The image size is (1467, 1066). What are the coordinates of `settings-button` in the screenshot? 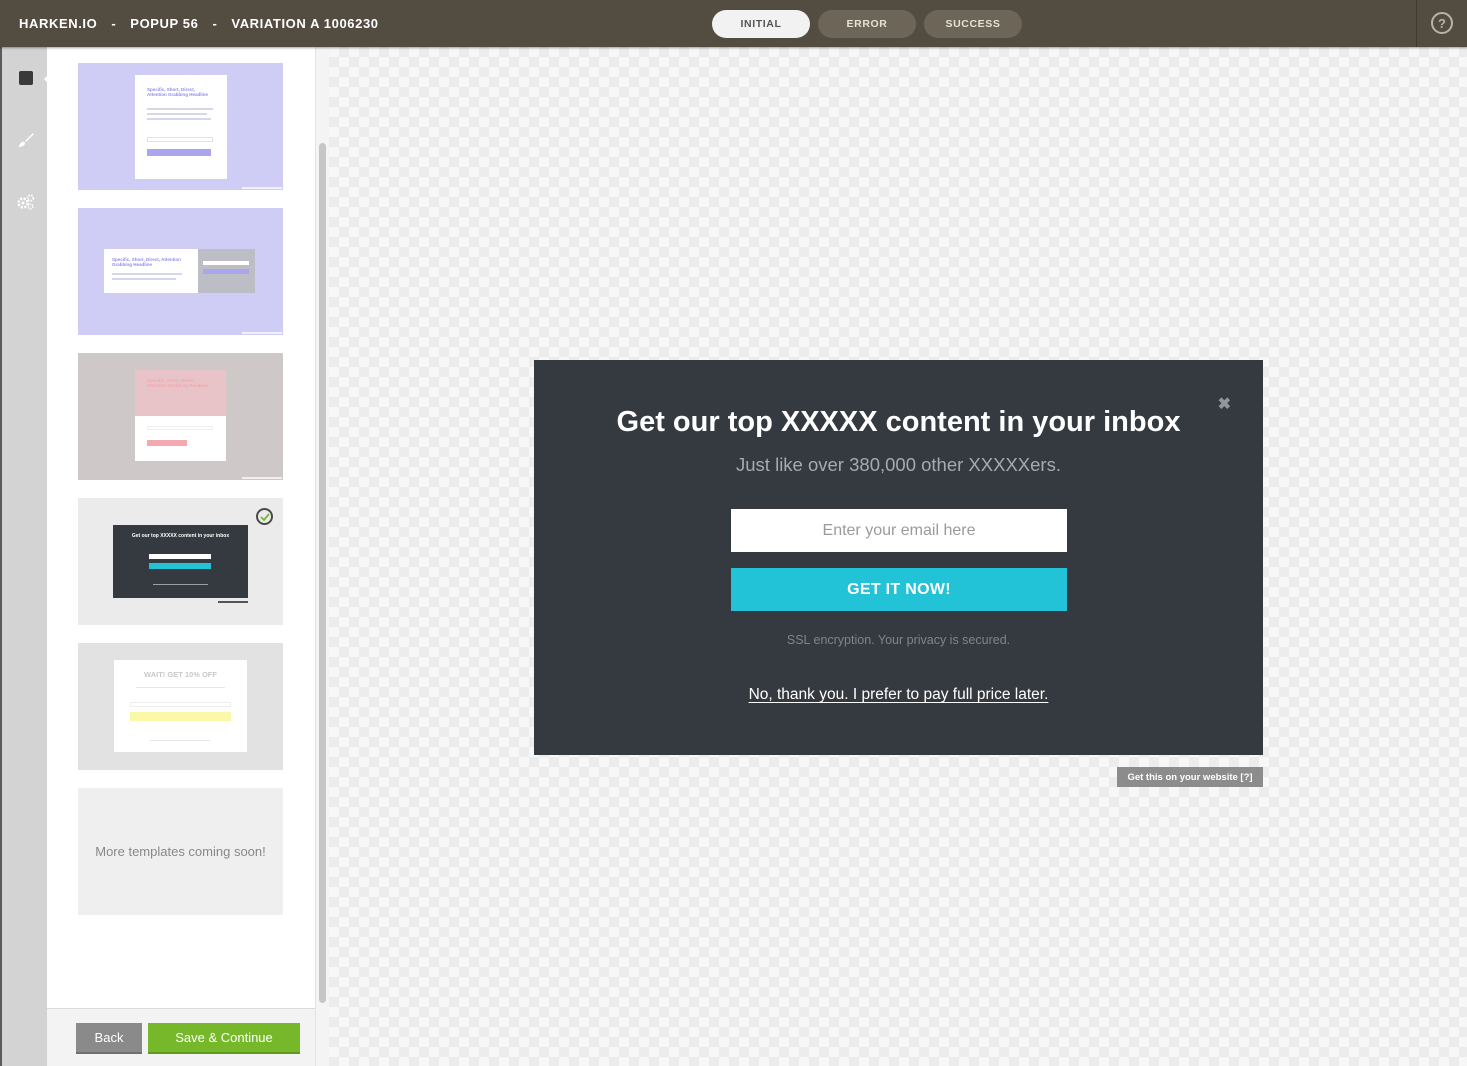 It's located at (25, 202).